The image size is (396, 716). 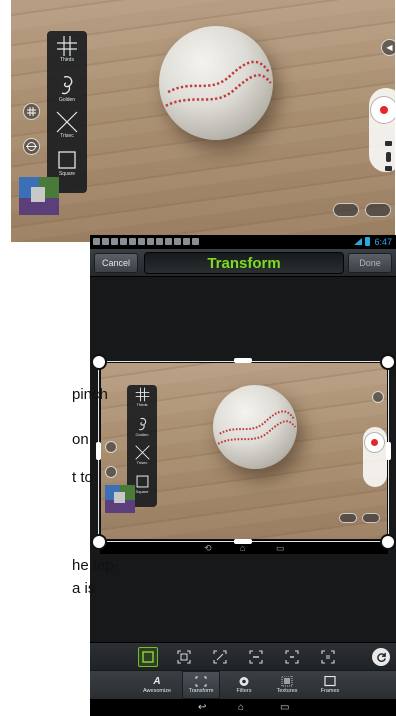 I want to click on crop-5x7-tool, so click(x=328, y=657).